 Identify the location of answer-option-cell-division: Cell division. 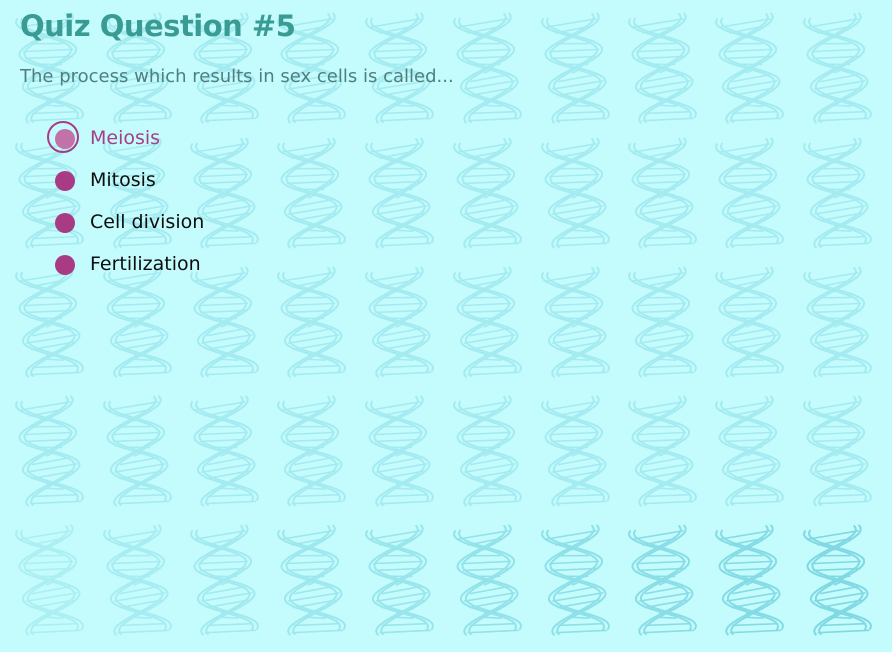
(125, 222).